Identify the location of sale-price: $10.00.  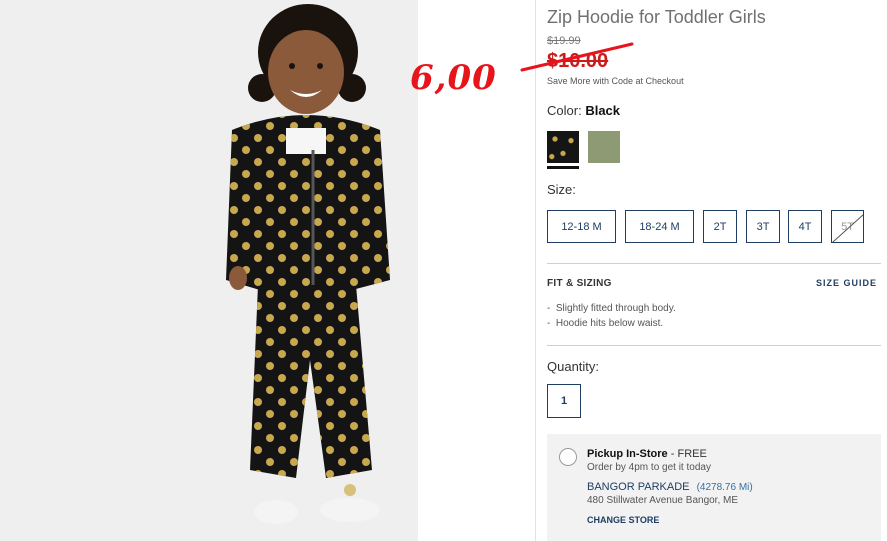
(578, 61).